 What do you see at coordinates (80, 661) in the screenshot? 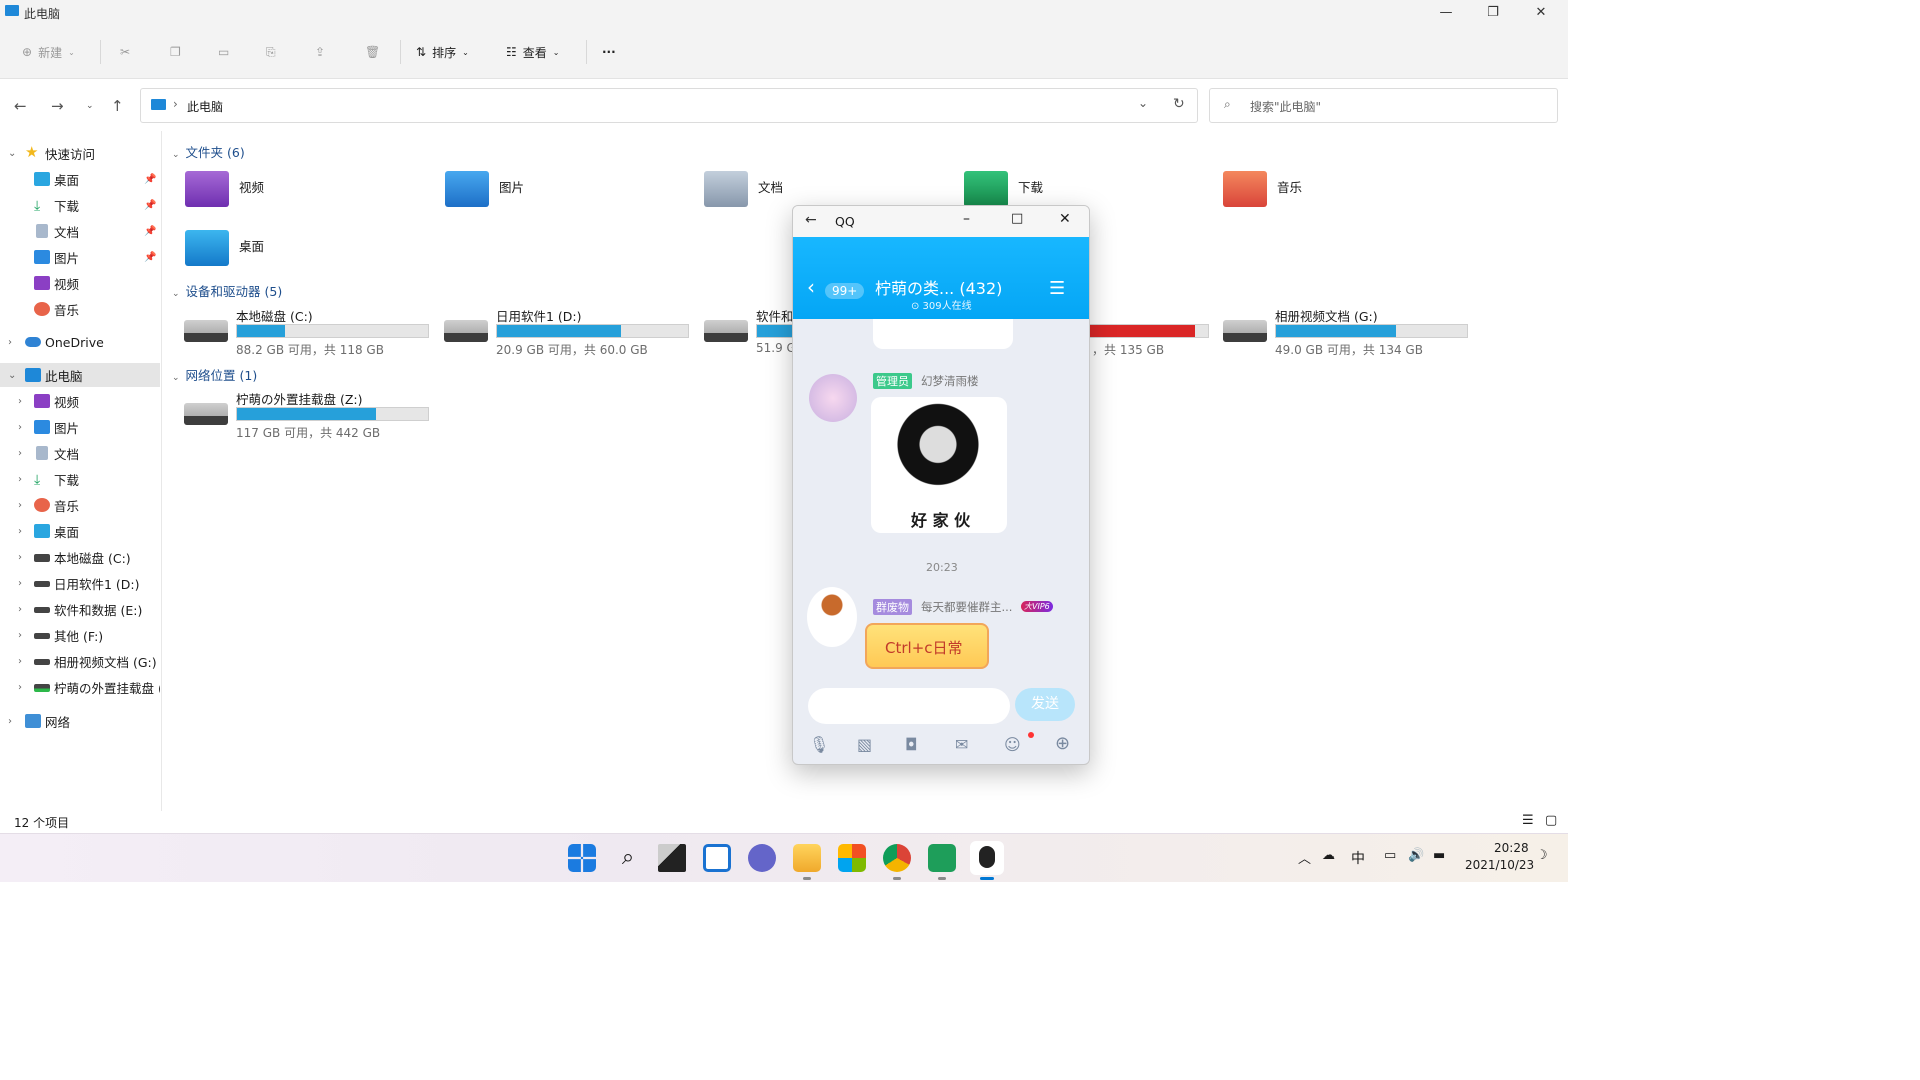
I see `sidebar-item-drive-g: › 相册视频文档 (G:)` at bounding box center [80, 661].